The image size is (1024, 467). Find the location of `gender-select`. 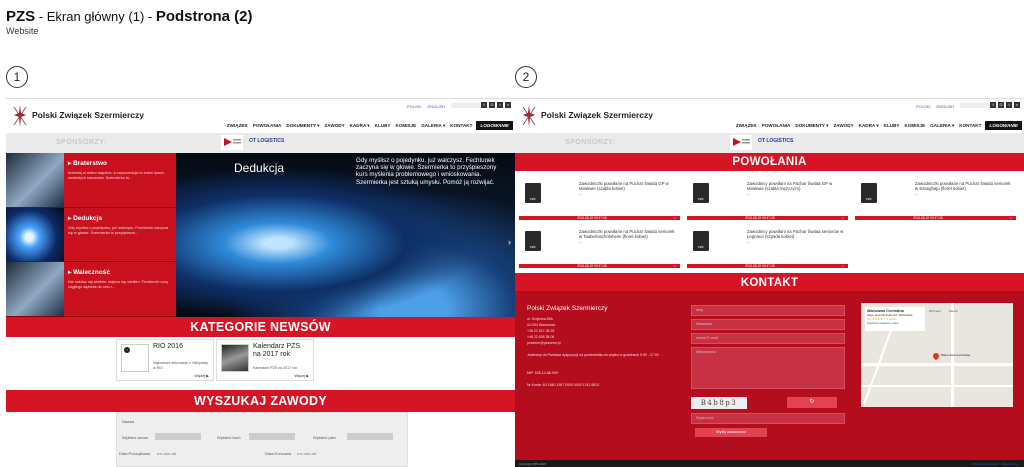

gender-select is located at coordinates (370, 436).